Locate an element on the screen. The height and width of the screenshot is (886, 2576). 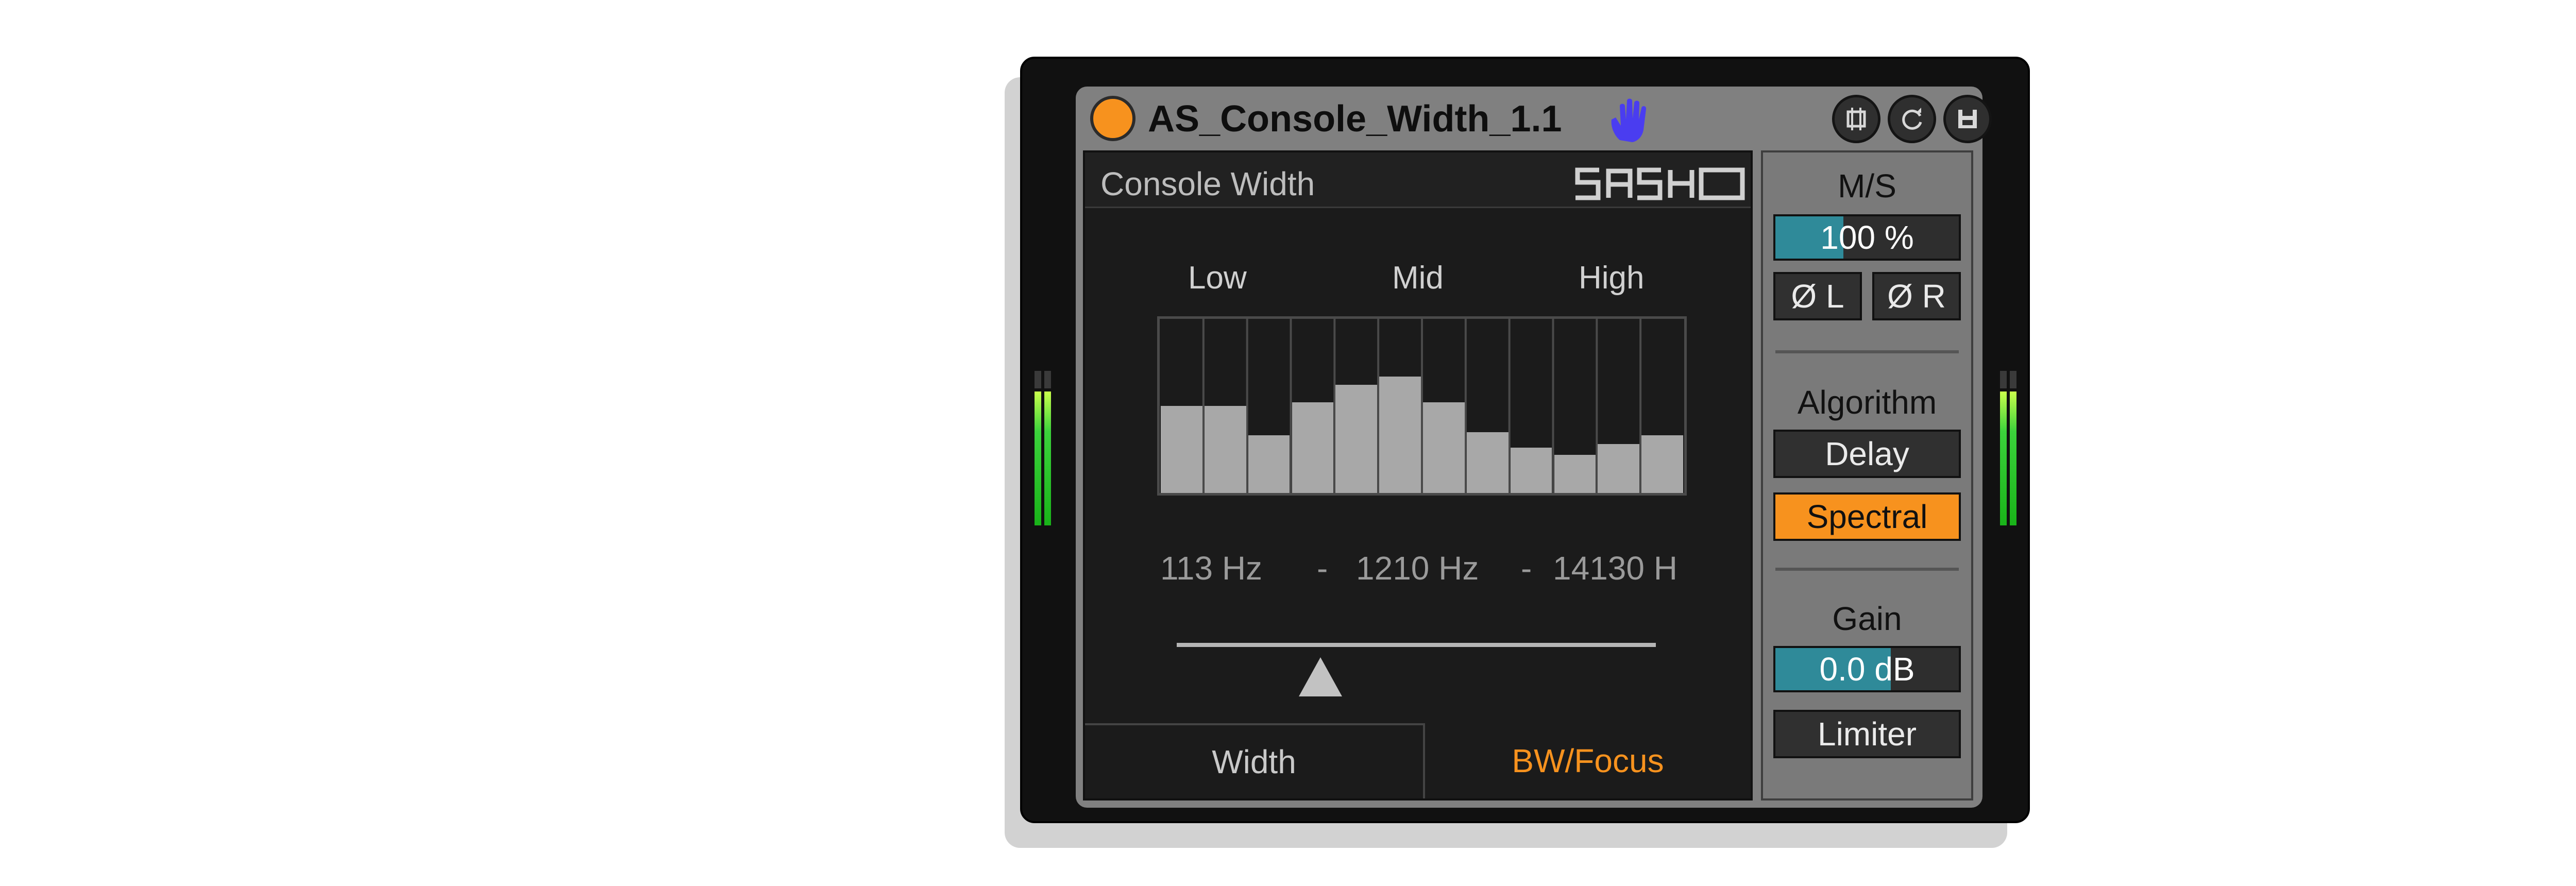
spectral-button: Spectral is located at coordinates (1867, 516).